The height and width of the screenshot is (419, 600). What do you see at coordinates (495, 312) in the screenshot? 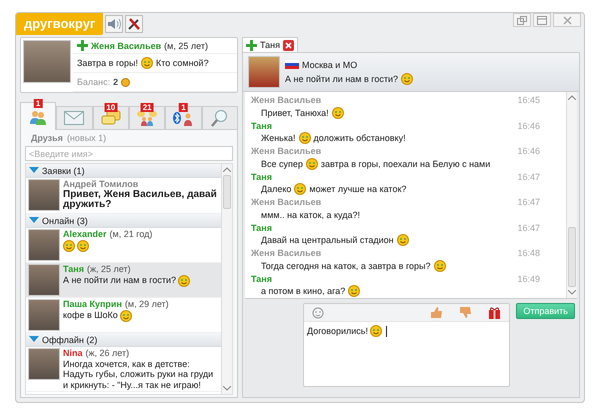
I see `gift-icon` at bounding box center [495, 312].